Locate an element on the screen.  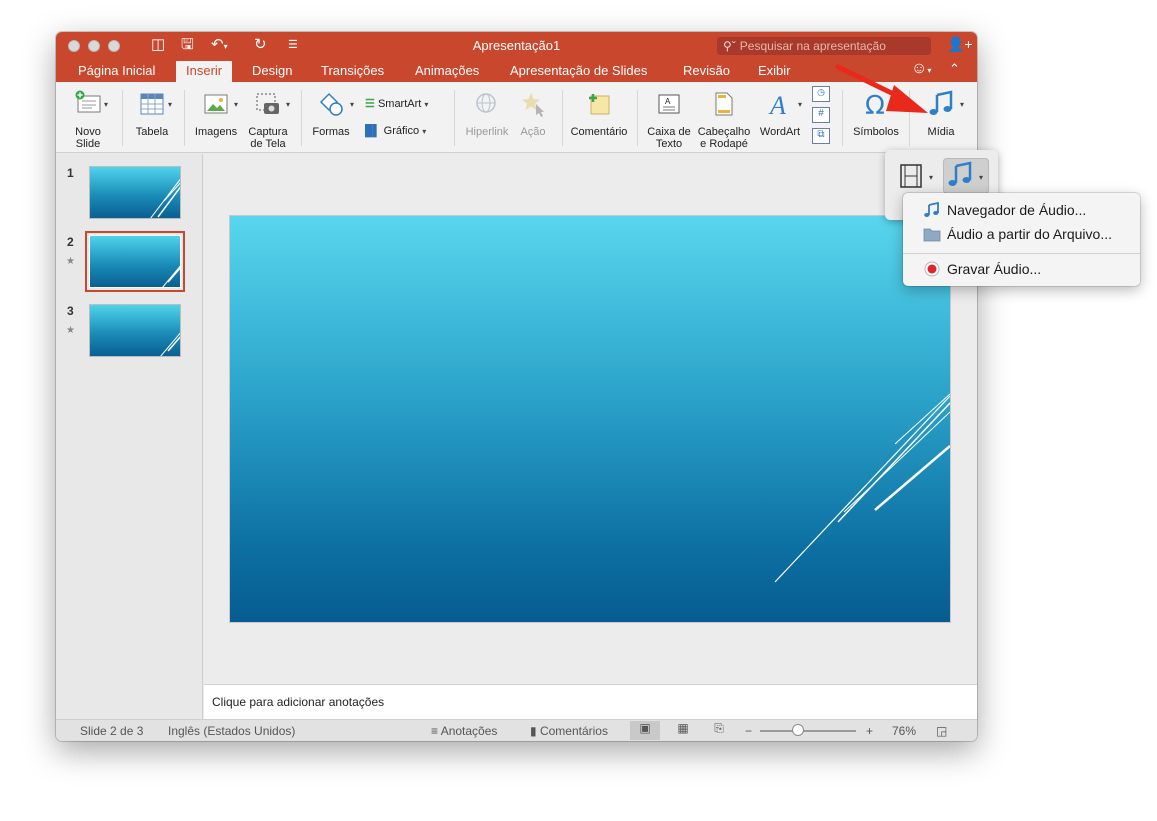
normal-view-button: ▣ is located at coordinates (645, 730).